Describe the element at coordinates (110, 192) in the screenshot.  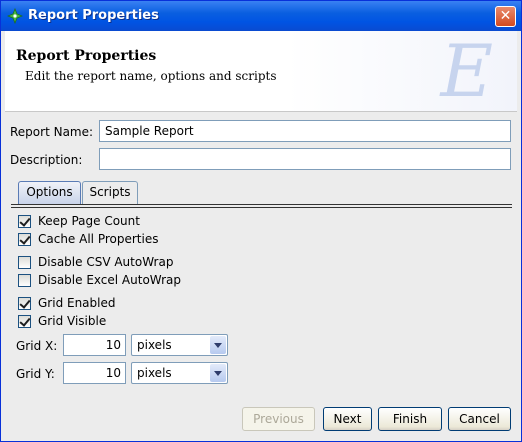
I see `tab-scripts: Scripts` at that location.